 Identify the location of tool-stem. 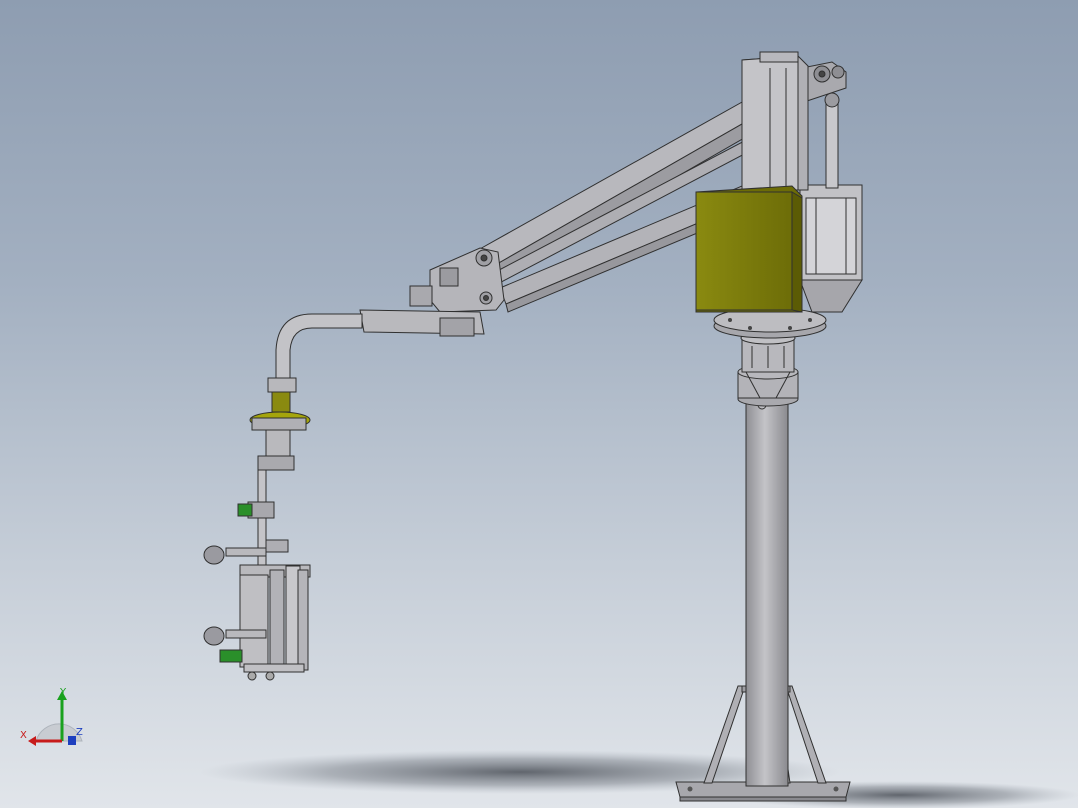
(280, 424).